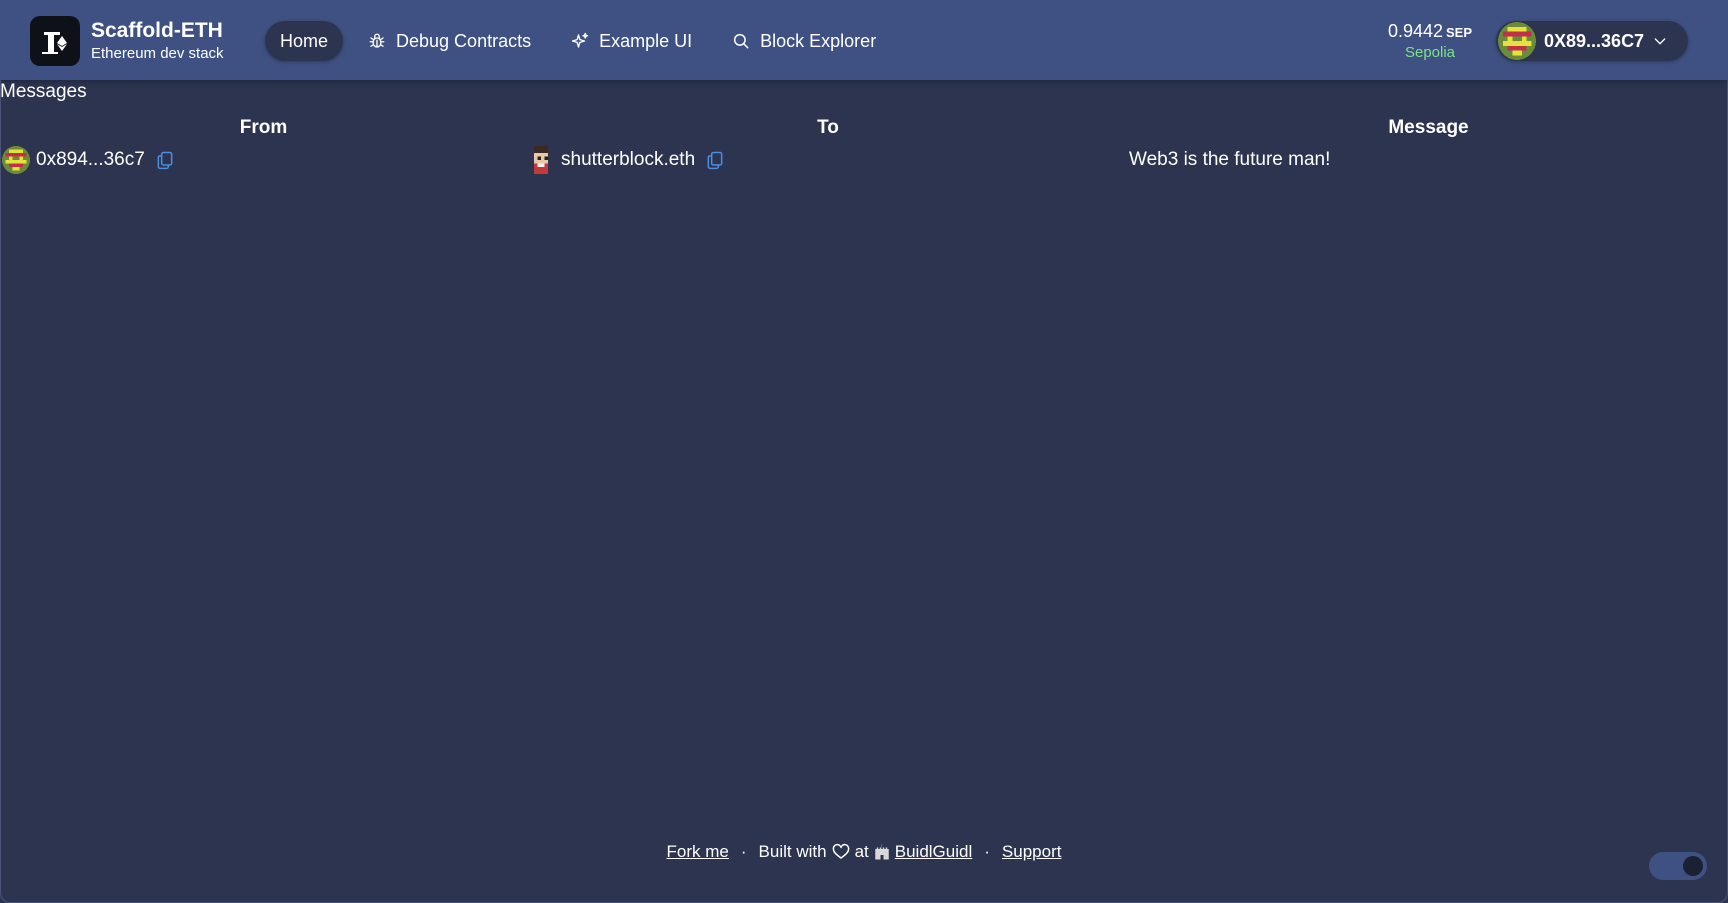 The image size is (1728, 903). What do you see at coordinates (818, 40) in the screenshot?
I see `nav-explorer-label: Block Explorer` at bounding box center [818, 40].